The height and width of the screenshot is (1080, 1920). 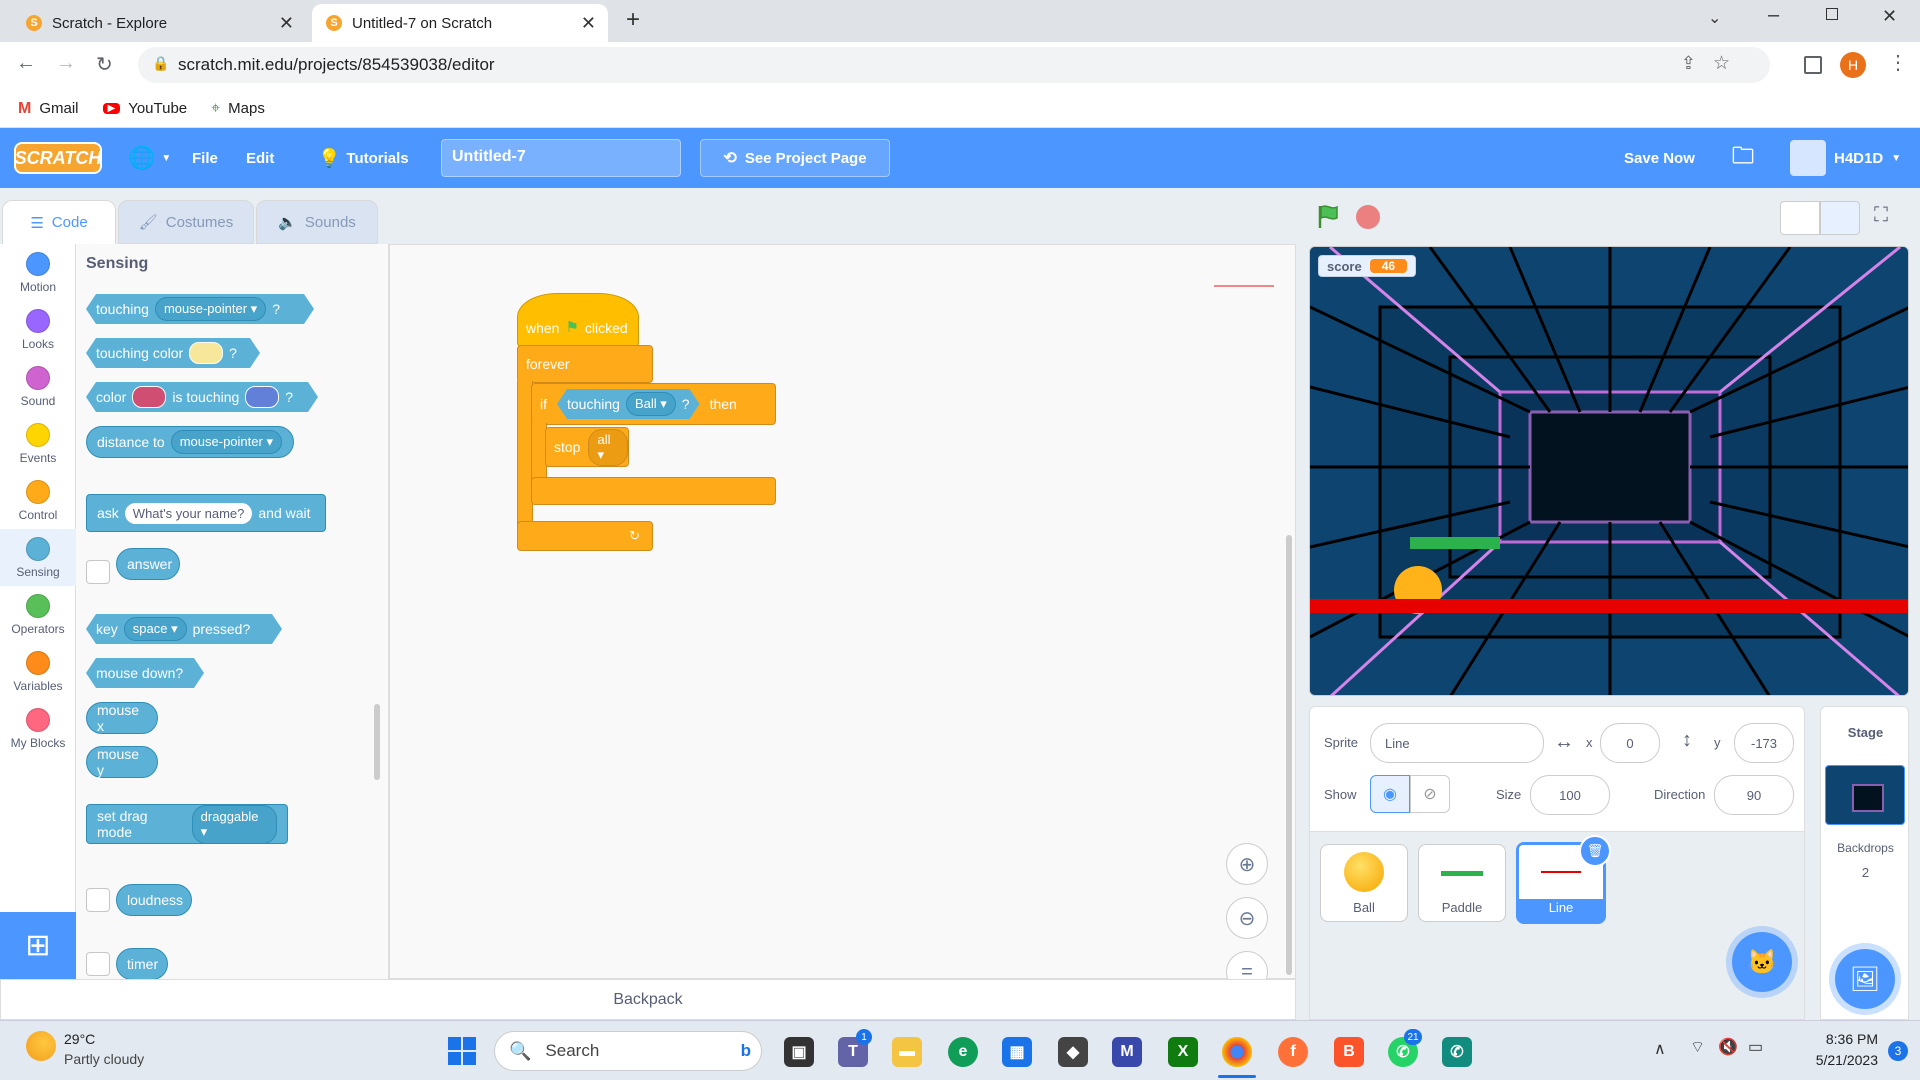 I want to click on zoom-out-icon: ⊖, so click(x=1247, y=918).